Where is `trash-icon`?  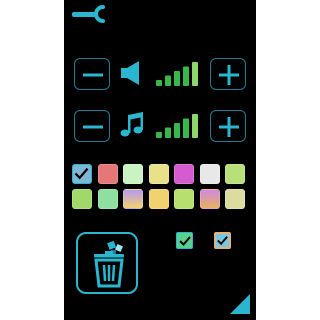 trash-icon is located at coordinates (109, 264).